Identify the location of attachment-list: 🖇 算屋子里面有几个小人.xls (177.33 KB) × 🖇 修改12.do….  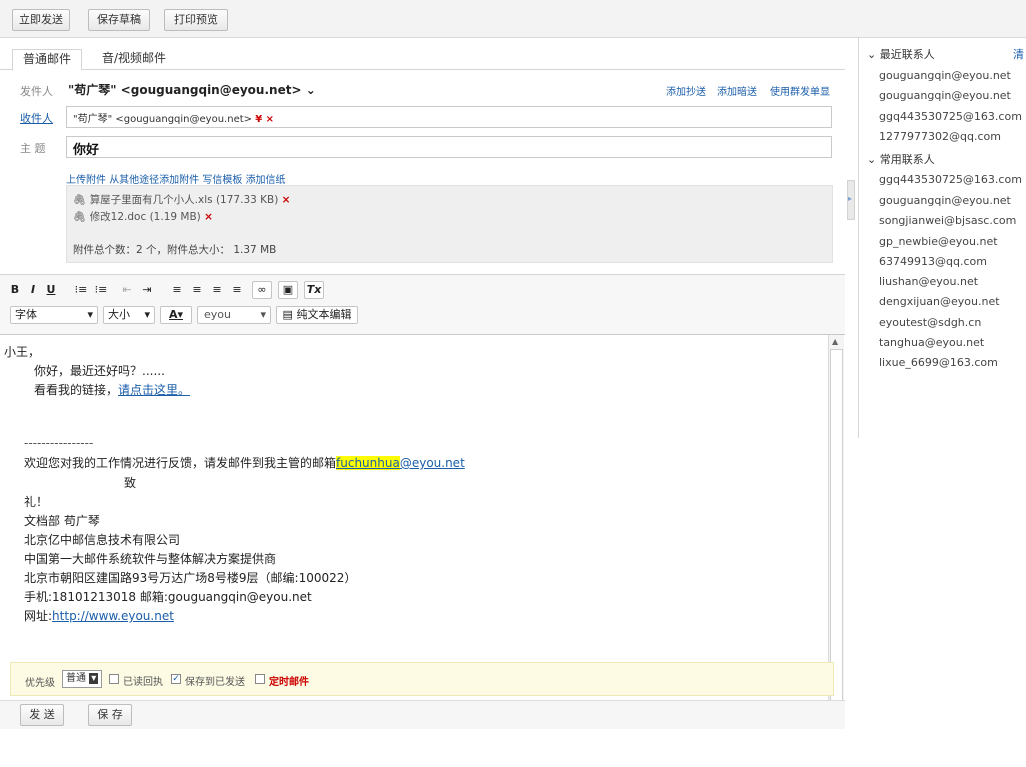
(449, 224).